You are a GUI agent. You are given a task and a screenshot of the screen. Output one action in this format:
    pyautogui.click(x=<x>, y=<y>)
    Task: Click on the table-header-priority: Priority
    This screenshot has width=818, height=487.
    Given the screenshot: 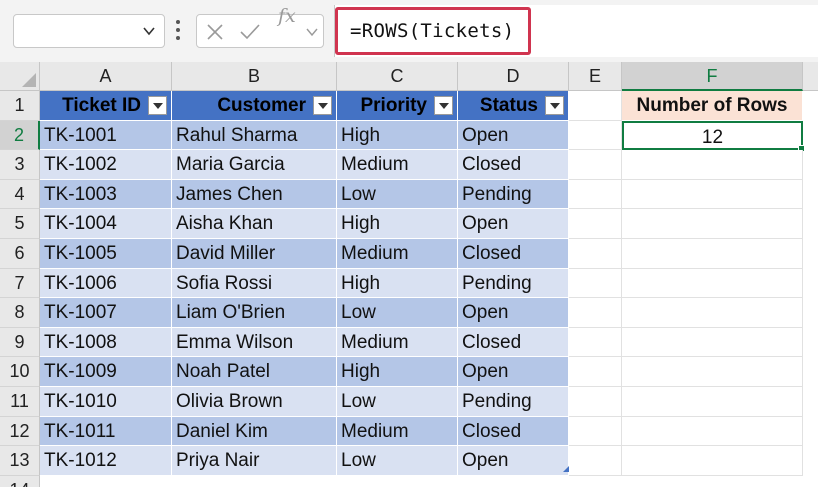 What is the action you would take?
    pyautogui.click(x=397, y=106)
    